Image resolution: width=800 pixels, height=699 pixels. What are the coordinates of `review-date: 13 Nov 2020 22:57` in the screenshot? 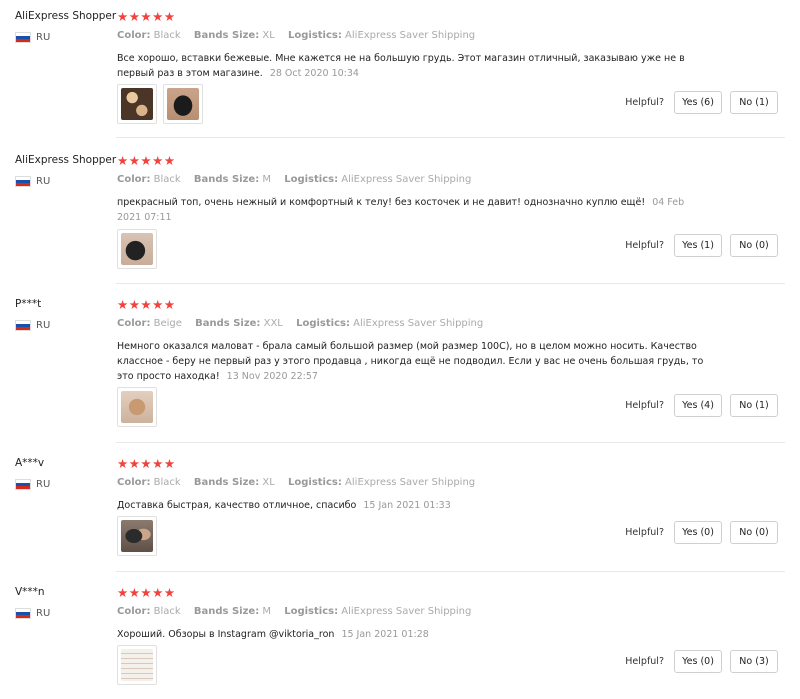 It's located at (272, 376).